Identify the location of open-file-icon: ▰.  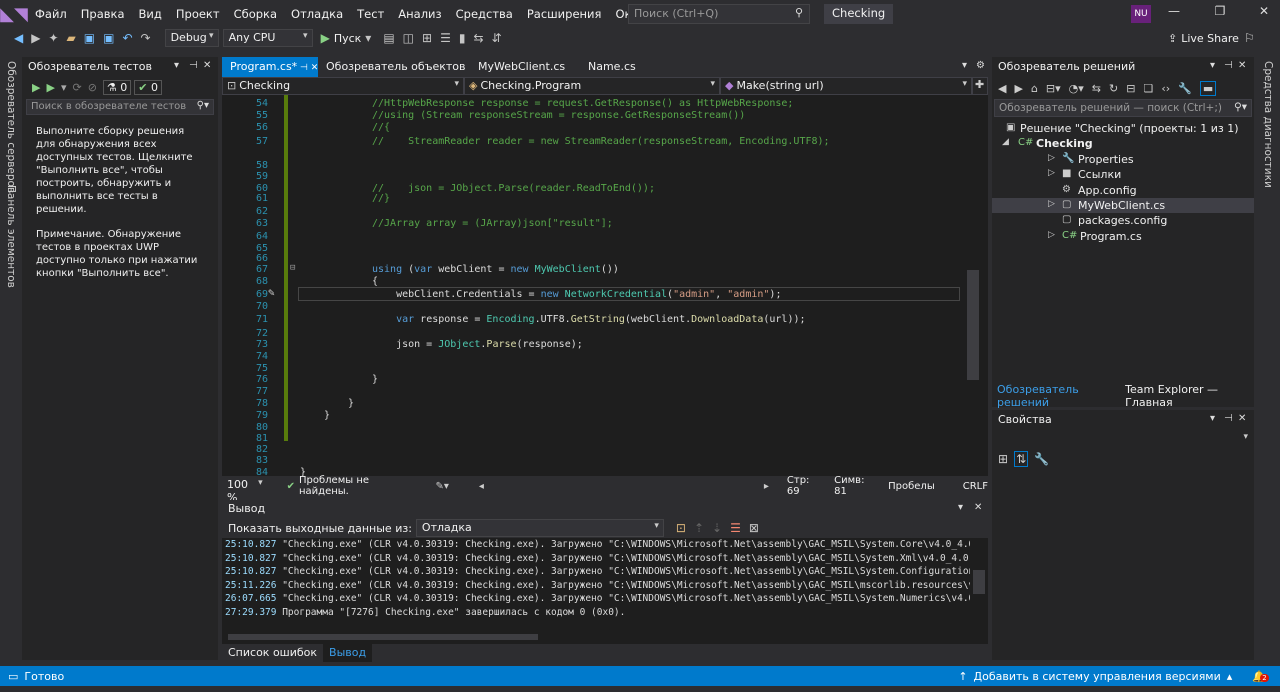
(71, 38).